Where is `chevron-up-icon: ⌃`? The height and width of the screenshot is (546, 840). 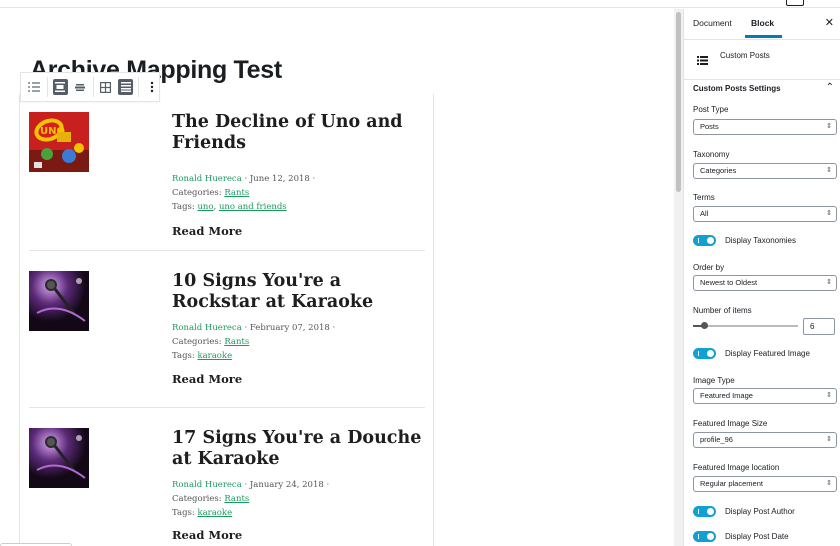
chevron-up-icon: ⌃ is located at coordinates (830, 87).